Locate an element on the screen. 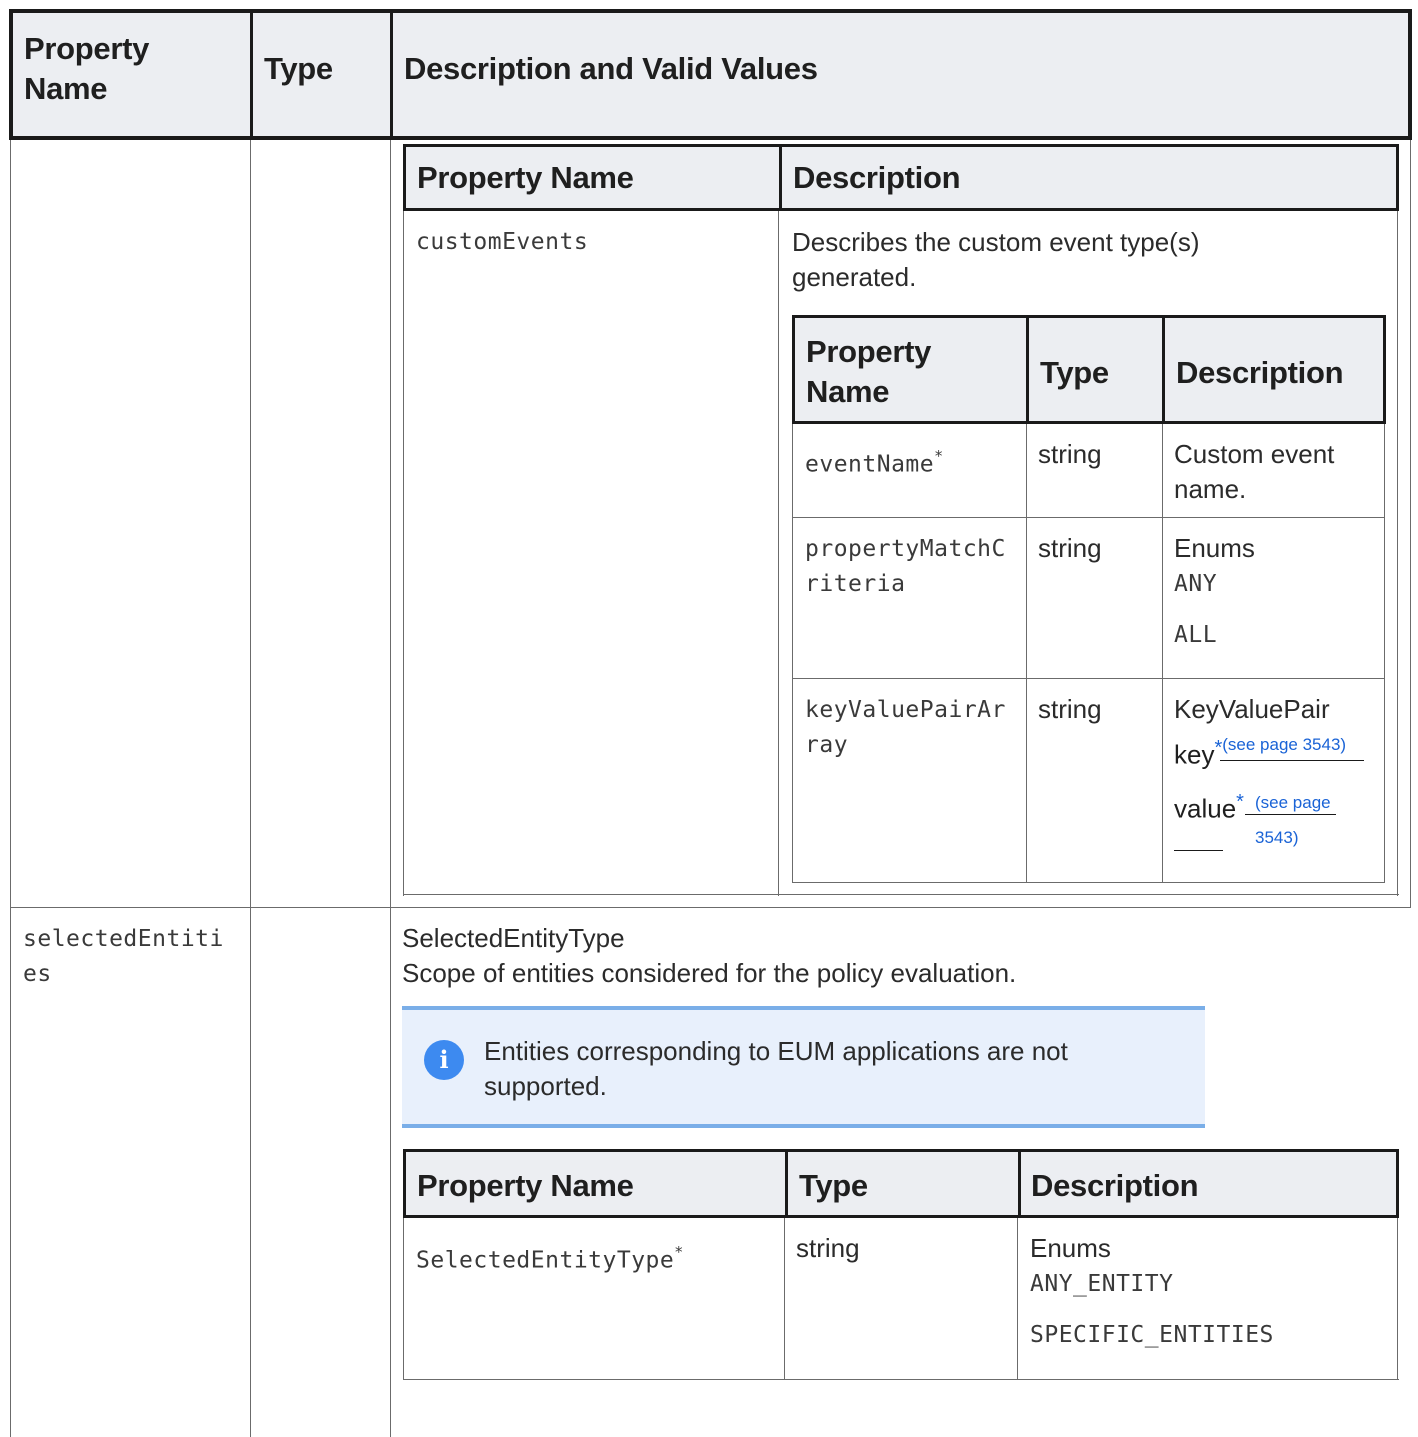 The image size is (1418, 1437). key-label: key is located at coordinates (1194, 754).